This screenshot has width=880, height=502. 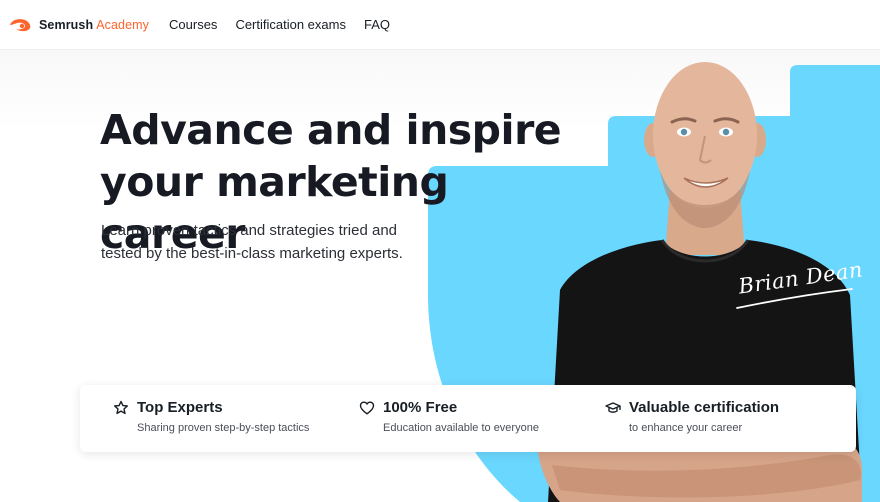 I want to click on main-nav: Courses Certification exams FAQ, so click(x=279, y=24).